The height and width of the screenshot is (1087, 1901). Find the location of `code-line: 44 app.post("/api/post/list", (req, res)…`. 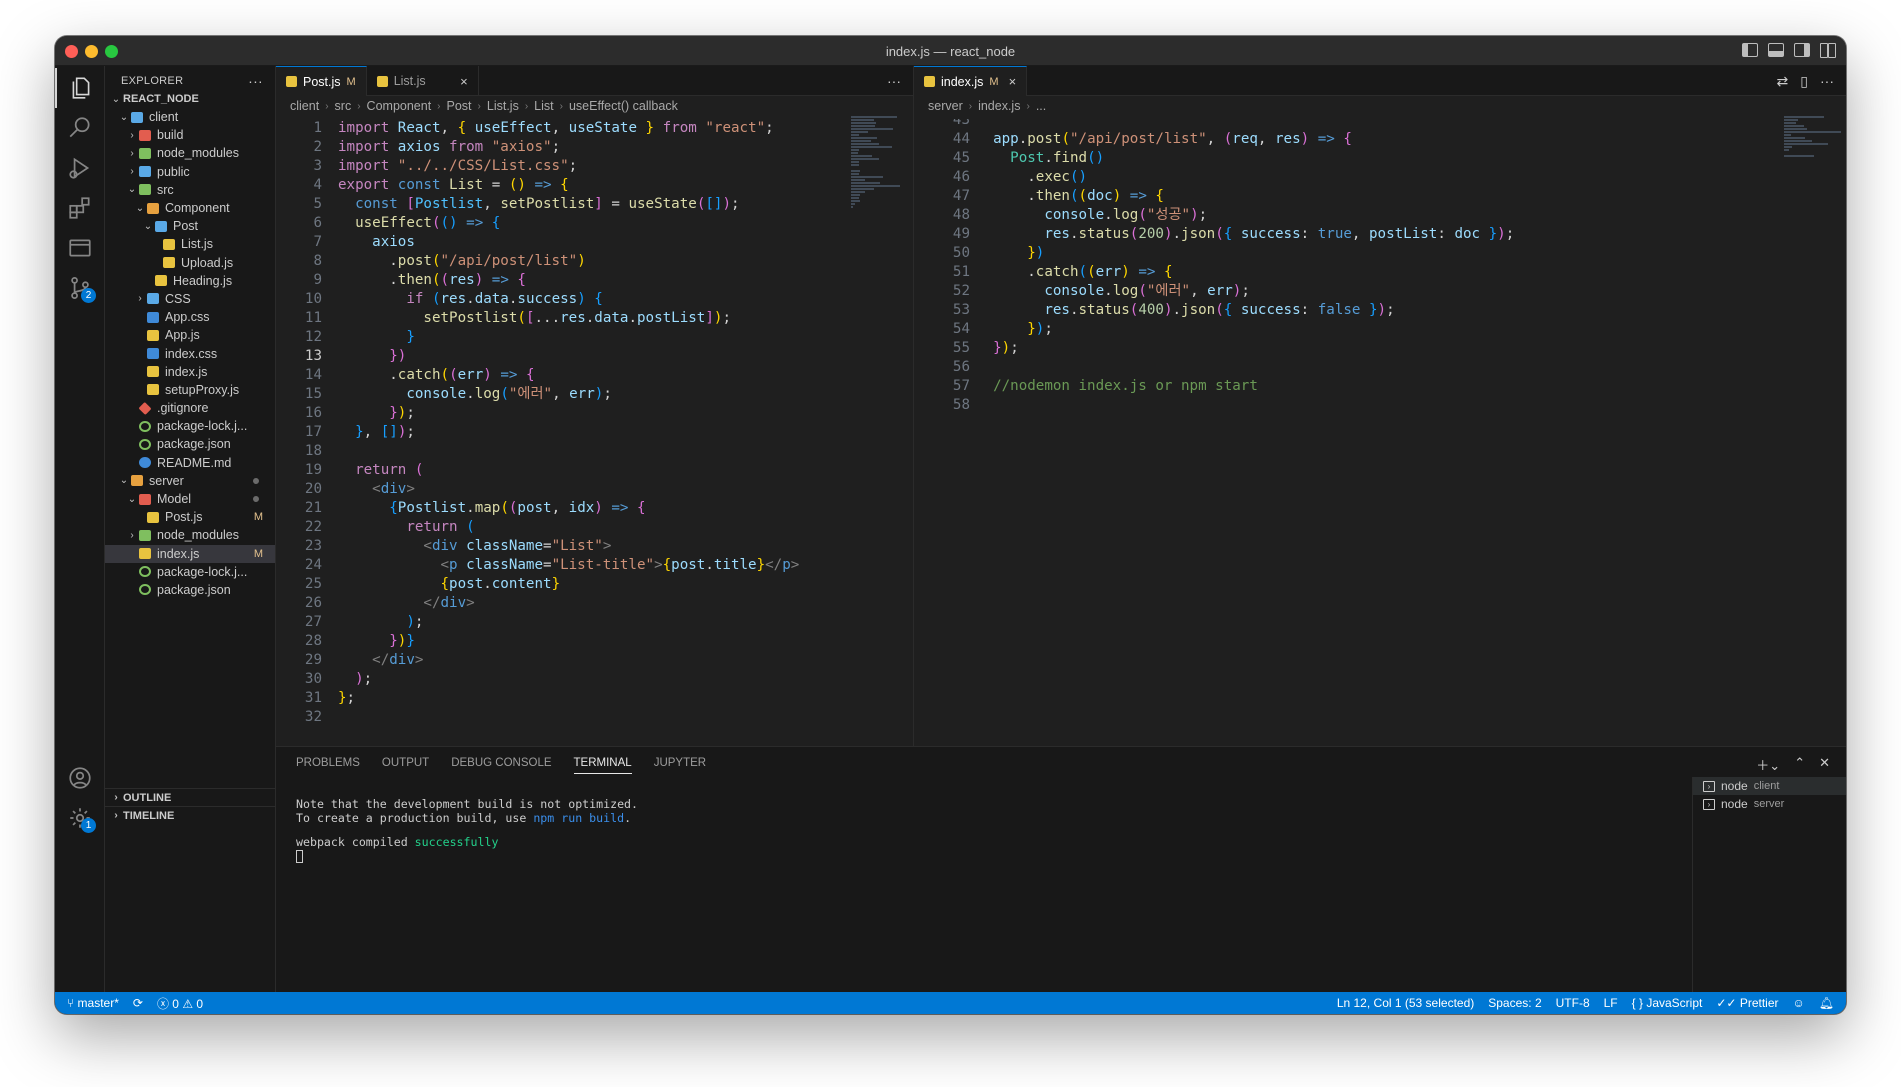

code-line: 44 app.post("/api/post/list", (req, res)… is located at coordinates (1380, 139).